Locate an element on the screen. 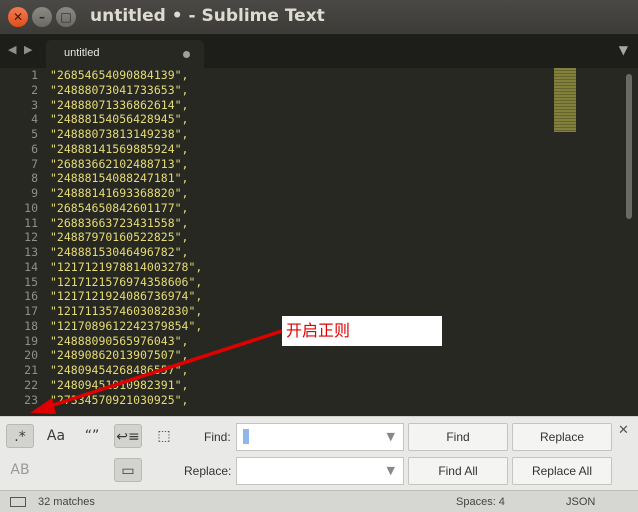 The width and height of the screenshot is (638, 512). close-find-panel-icon: ✕ is located at coordinates (623, 430).